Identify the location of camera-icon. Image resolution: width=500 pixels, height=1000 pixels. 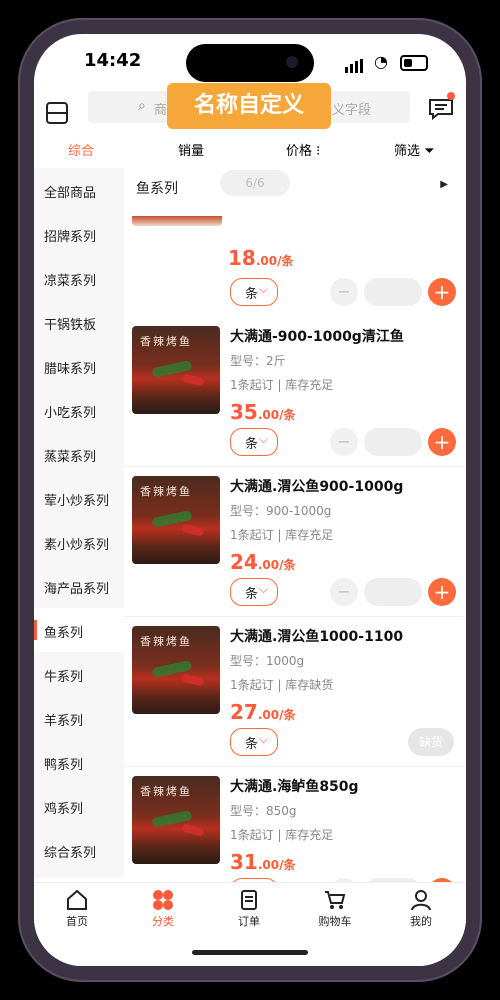
(292, 62).